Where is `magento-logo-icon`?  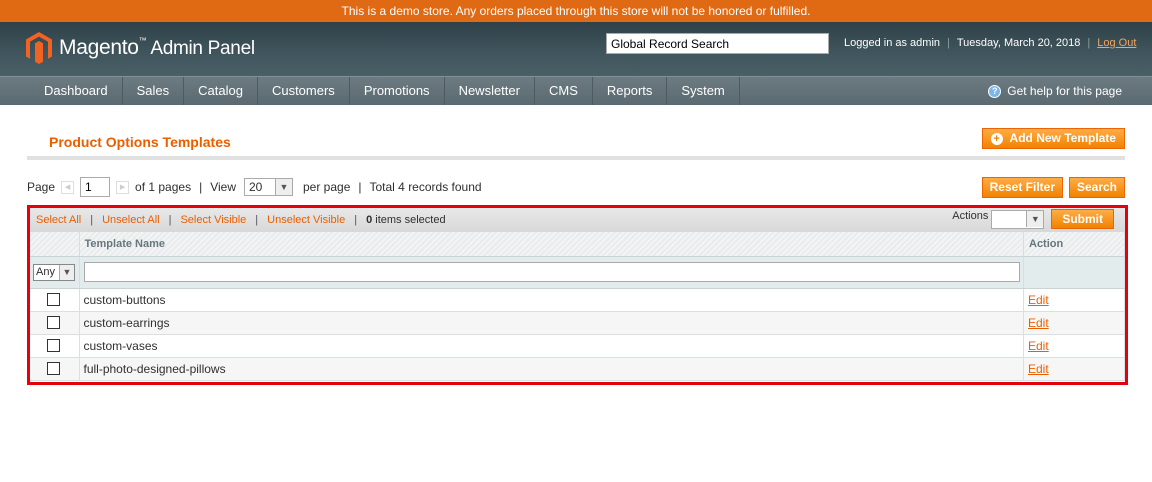 magento-logo-icon is located at coordinates (39, 48).